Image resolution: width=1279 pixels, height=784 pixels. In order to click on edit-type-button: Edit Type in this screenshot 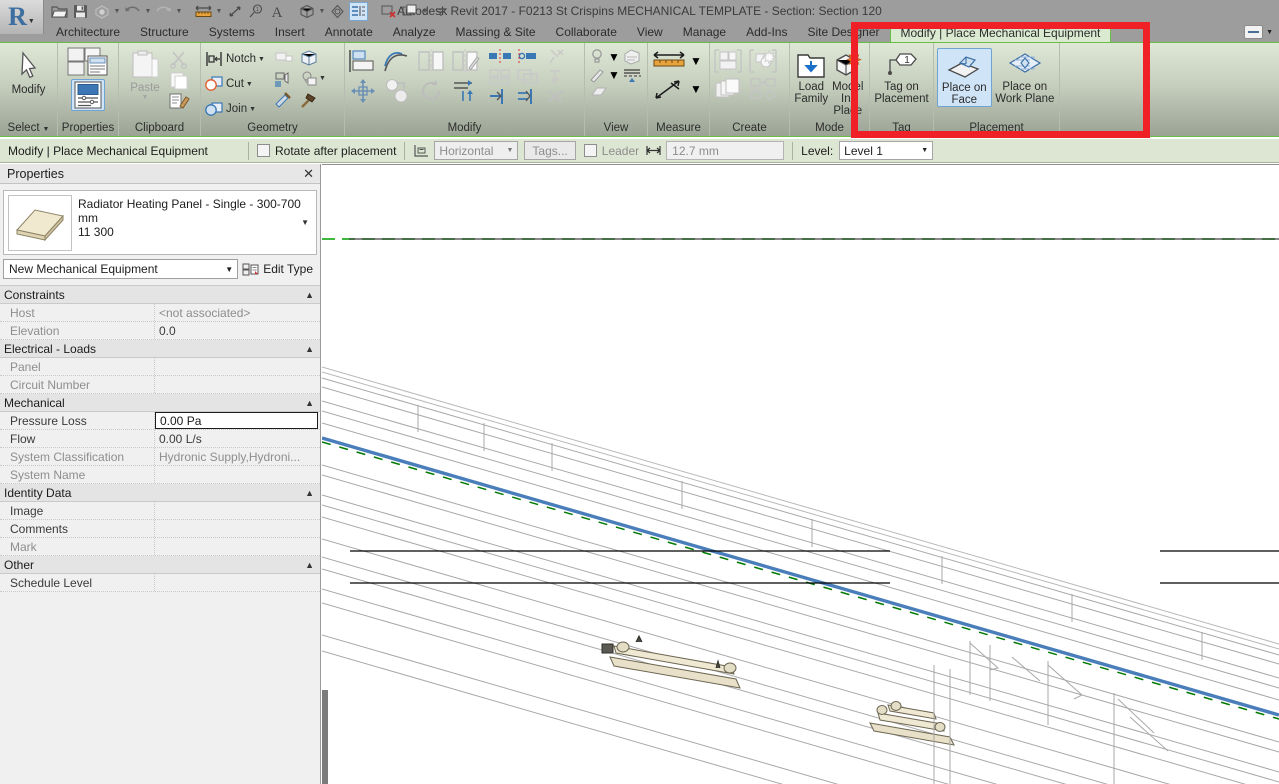, I will do `click(279, 269)`.